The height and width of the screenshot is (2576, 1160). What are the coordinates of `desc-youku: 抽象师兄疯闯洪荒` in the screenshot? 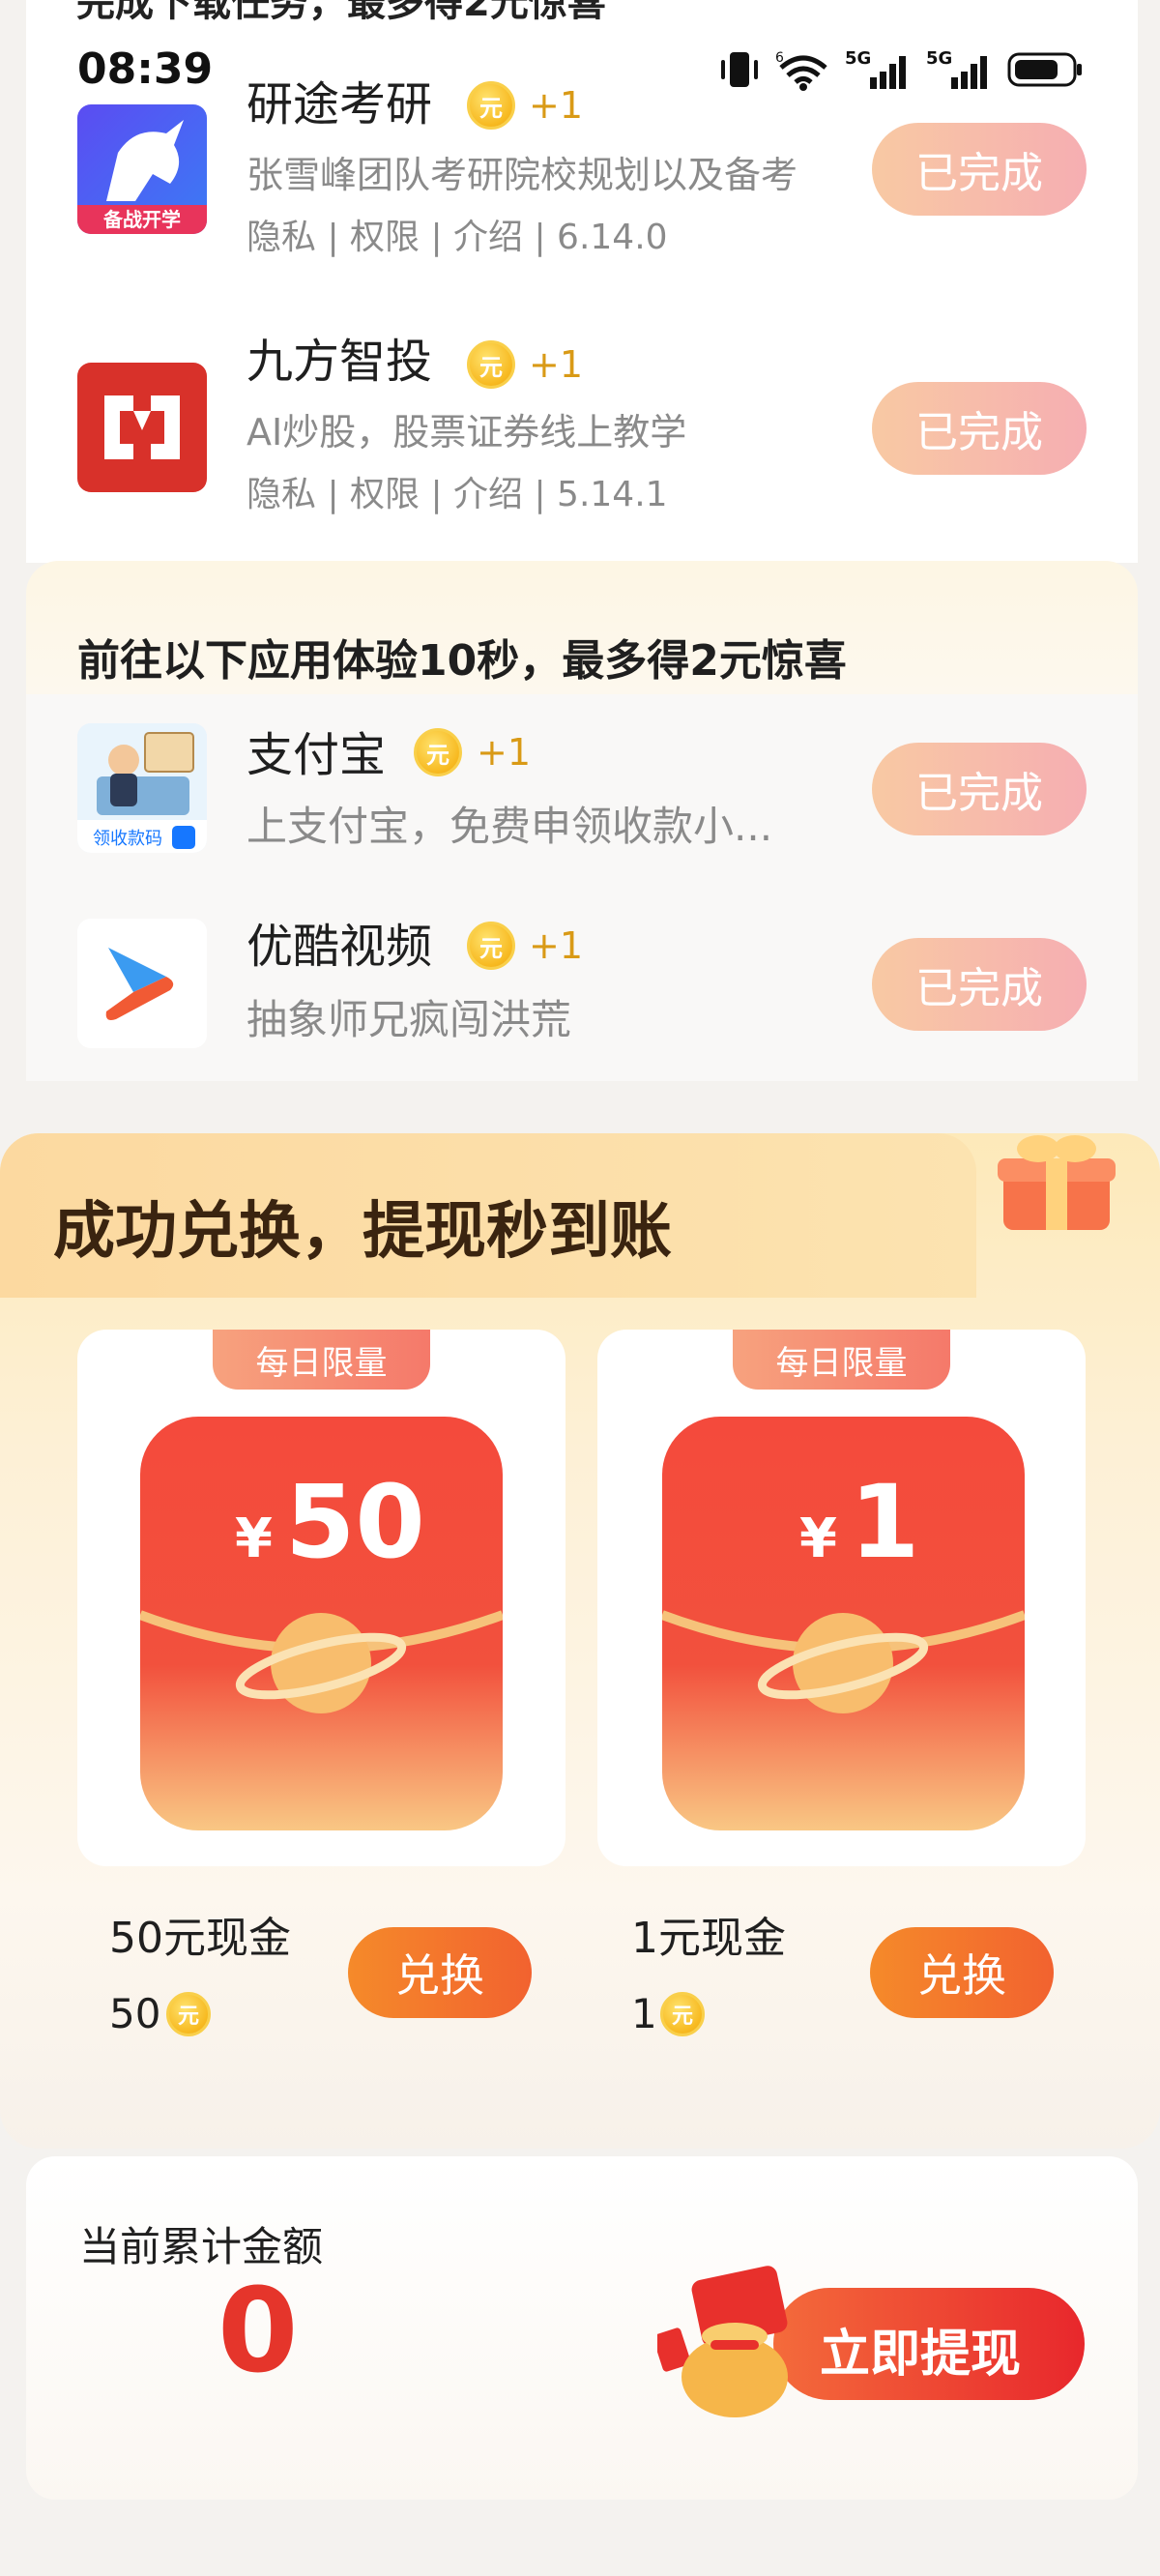 It's located at (409, 1019).